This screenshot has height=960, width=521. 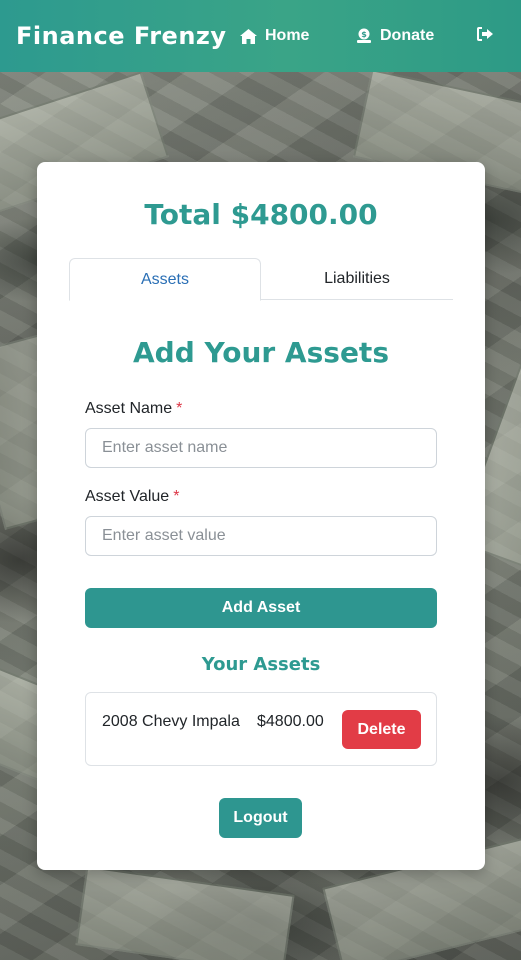 What do you see at coordinates (357, 279) in the screenshot?
I see `tab-liabilities: Liabilities` at bounding box center [357, 279].